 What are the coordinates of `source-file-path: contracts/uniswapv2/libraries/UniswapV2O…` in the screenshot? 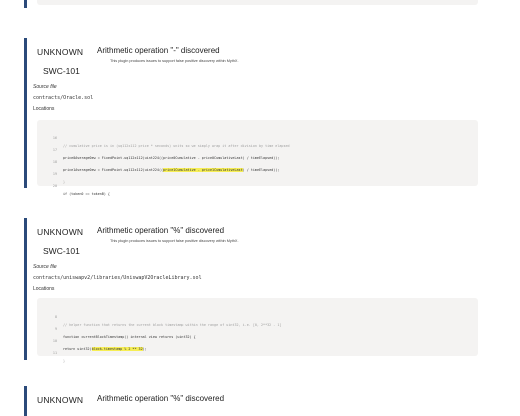 It's located at (117, 278).